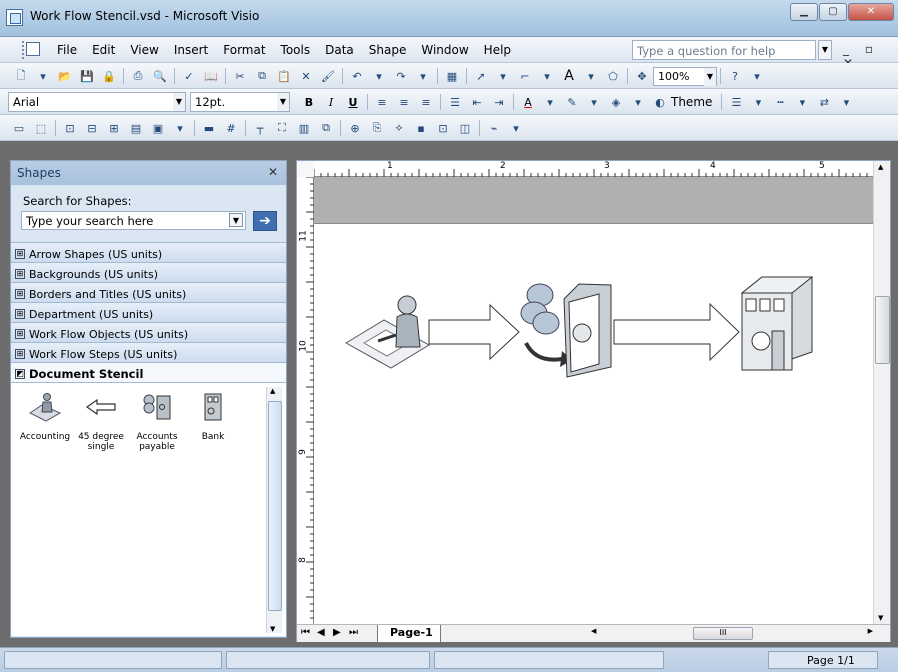 The height and width of the screenshot is (672, 898). What do you see at coordinates (846, 102) in the screenshot?
I see `line-ends-dropdown-icon: ▾` at bounding box center [846, 102].